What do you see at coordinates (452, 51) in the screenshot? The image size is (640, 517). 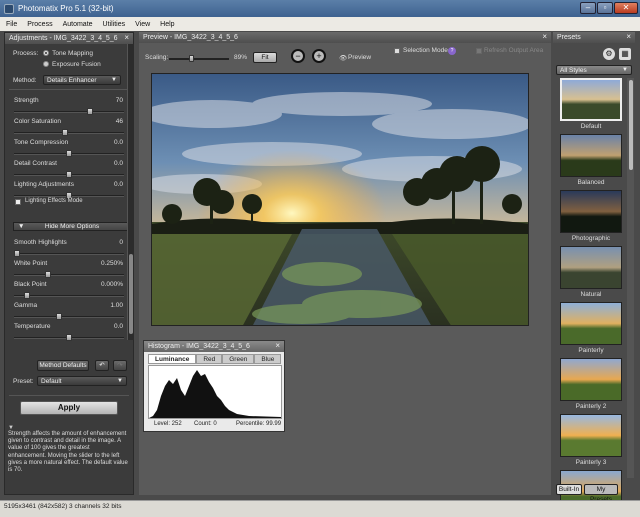 I see `help-icon: ?` at bounding box center [452, 51].